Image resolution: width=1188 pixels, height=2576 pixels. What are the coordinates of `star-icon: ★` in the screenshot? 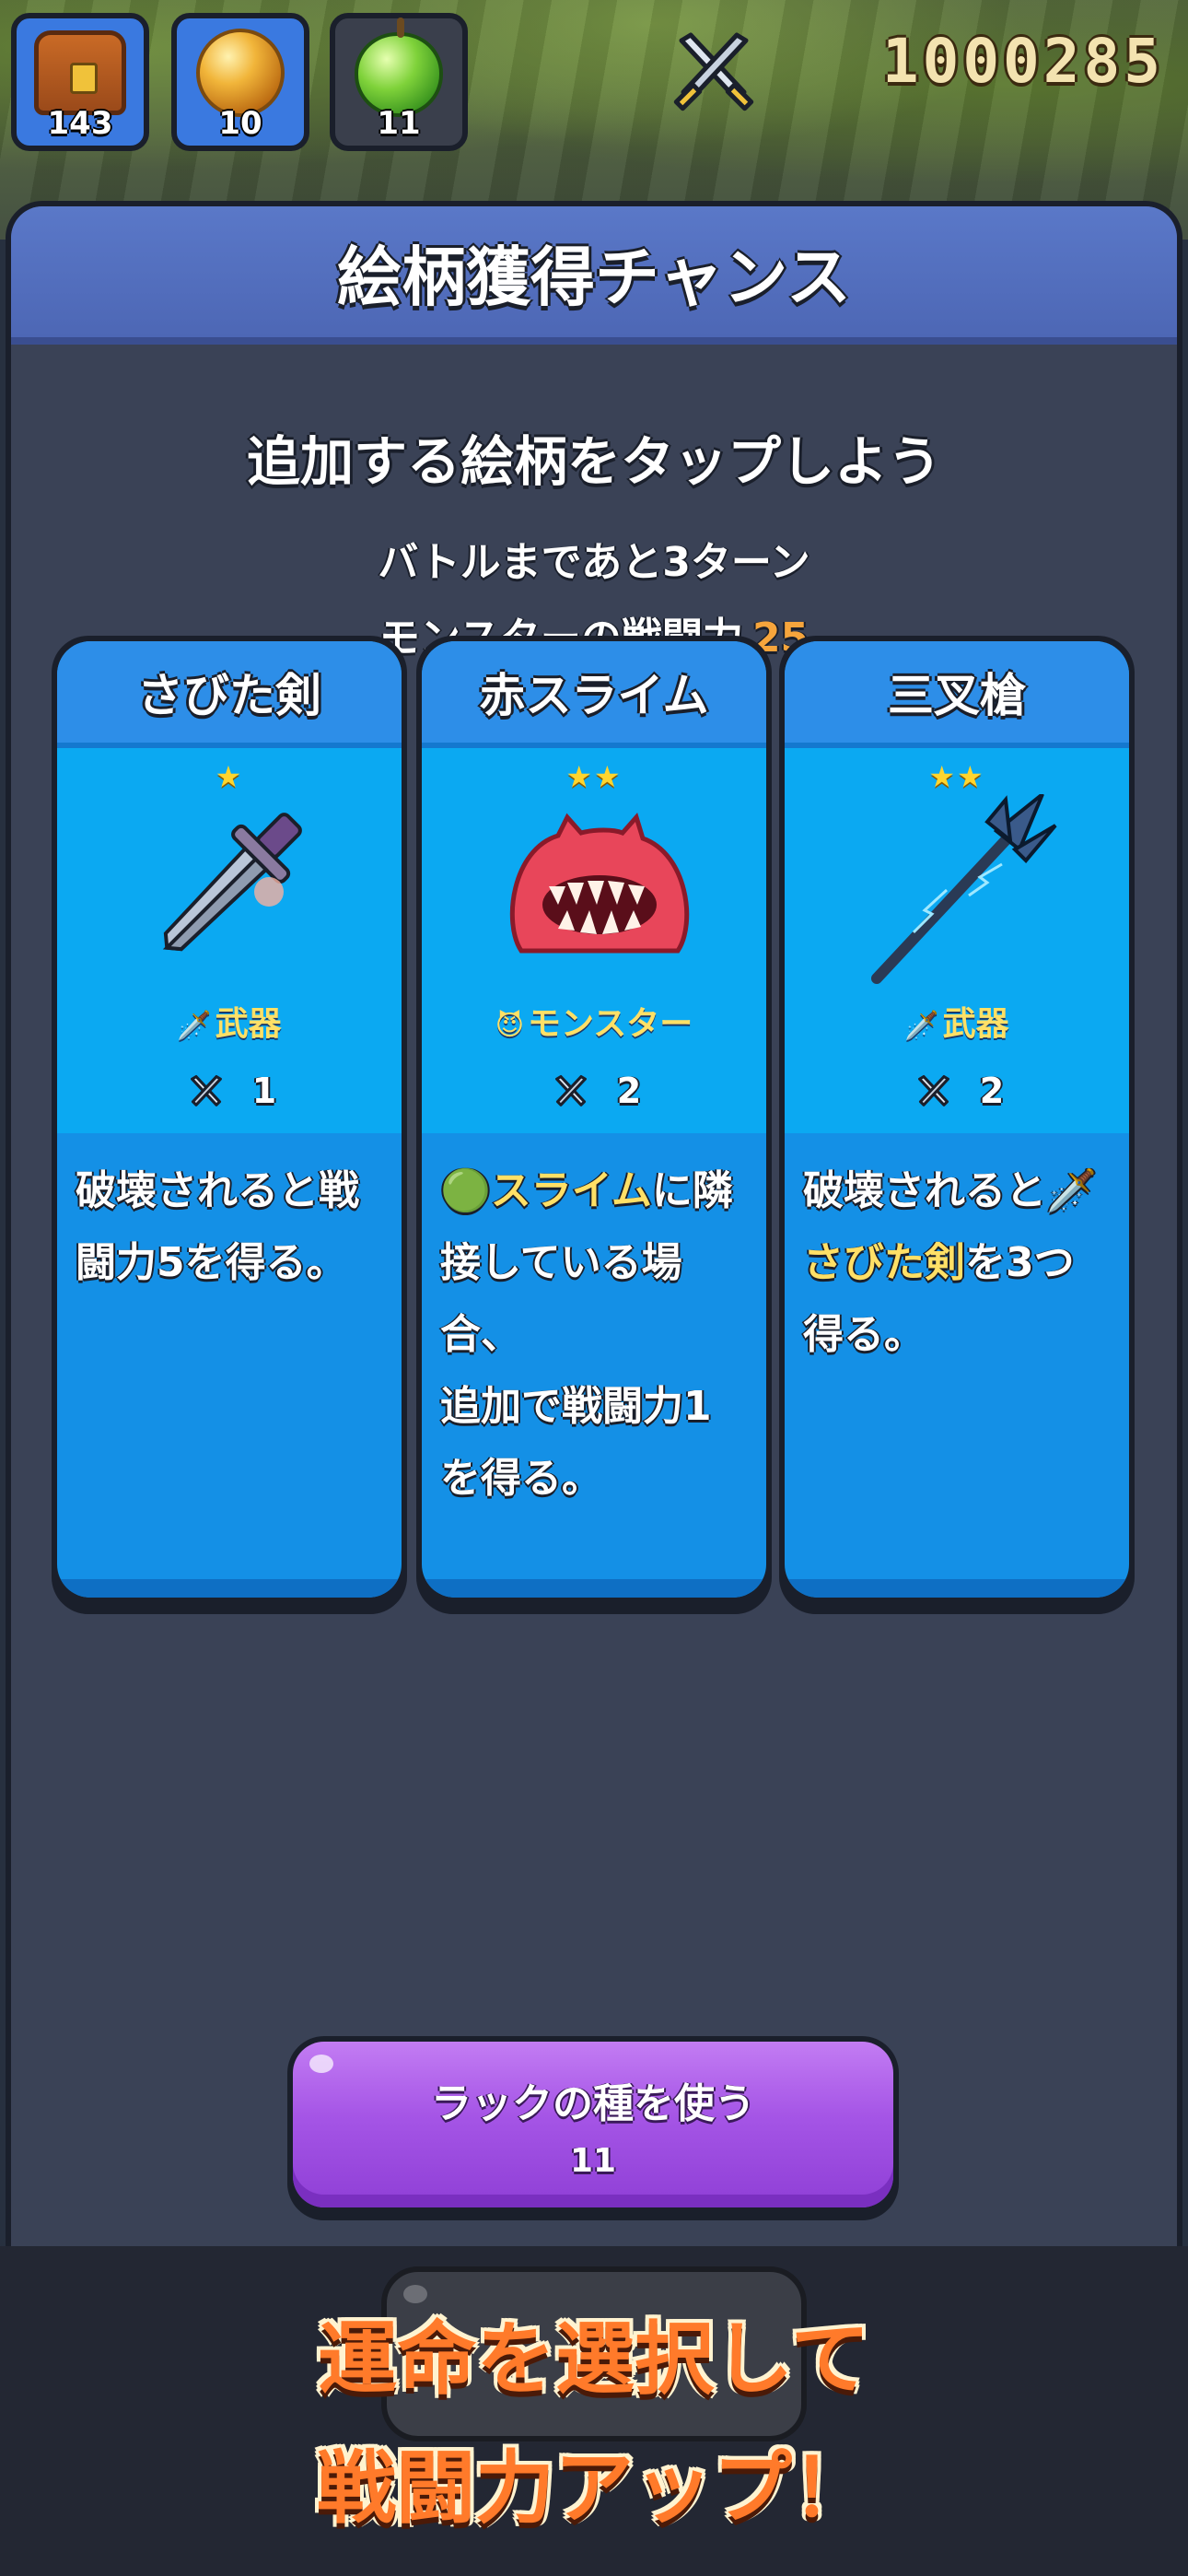 It's located at (230, 776).